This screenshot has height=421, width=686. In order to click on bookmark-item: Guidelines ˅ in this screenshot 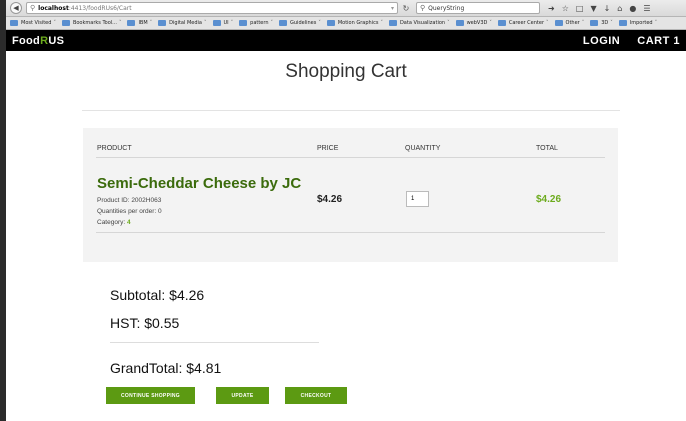, I will do `click(300, 23)`.